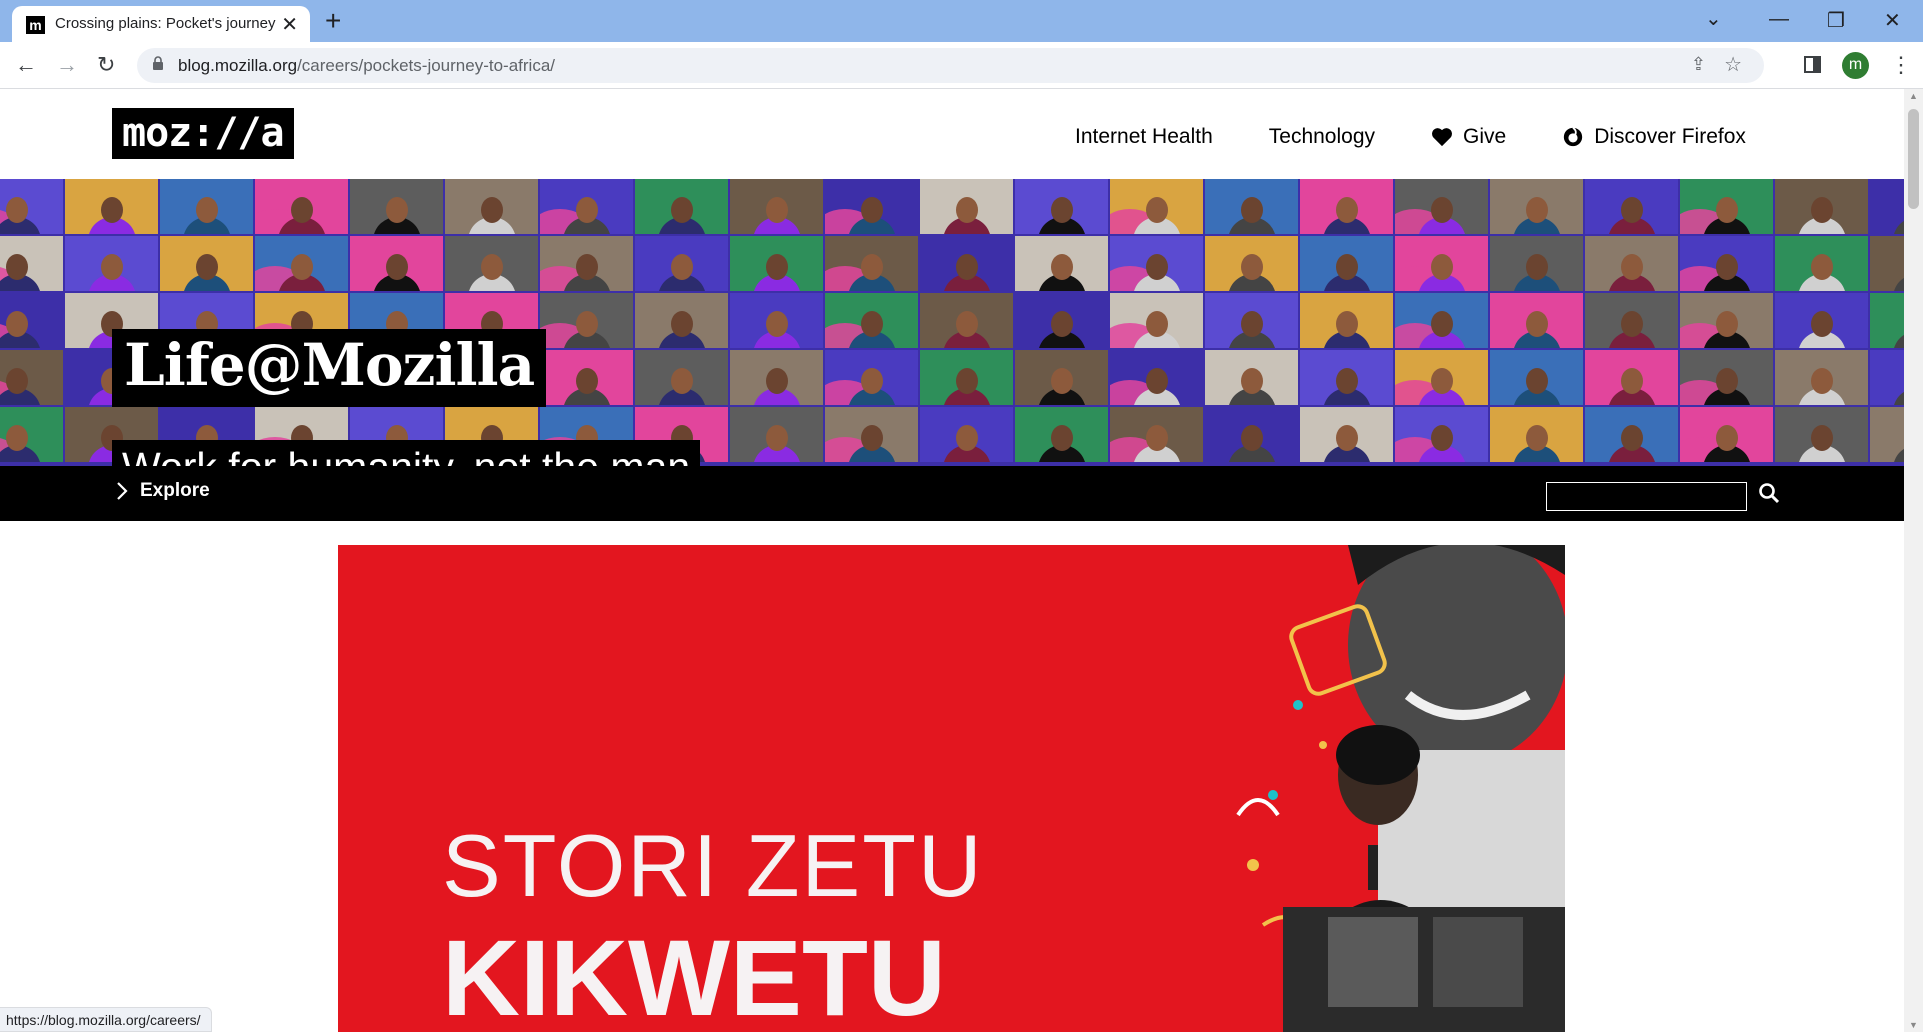 The width and height of the screenshot is (1923, 1032). Describe the element at coordinates (1913, 560) in the screenshot. I see `page-scrollbar: ▲ ▼` at that location.